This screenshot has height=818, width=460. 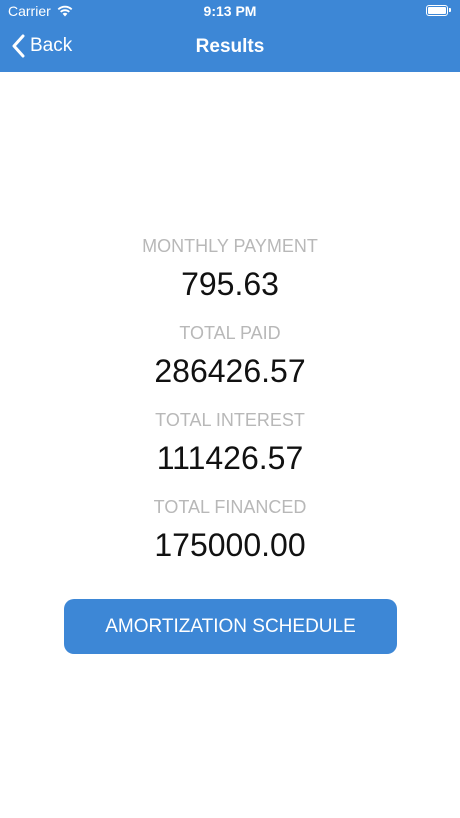 I want to click on total-interest-value: 111426.57, so click(x=230, y=458).